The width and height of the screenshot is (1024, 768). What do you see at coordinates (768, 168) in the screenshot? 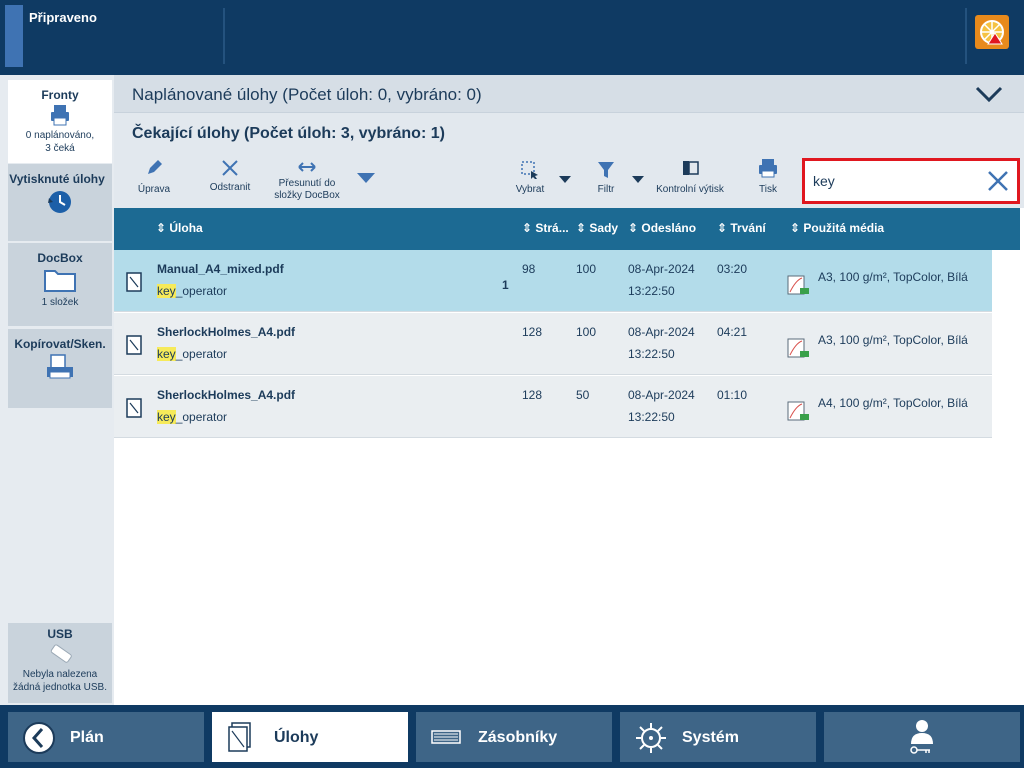
I see `printer-icon` at bounding box center [768, 168].